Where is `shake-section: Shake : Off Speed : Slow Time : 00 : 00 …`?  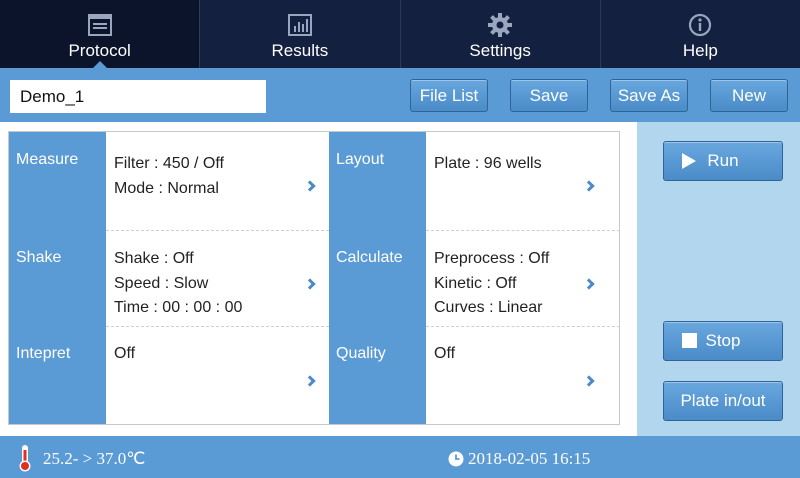
shake-section: Shake : Off Speed : Slow Time : 00 : 00 … is located at coordinates (217, 278).